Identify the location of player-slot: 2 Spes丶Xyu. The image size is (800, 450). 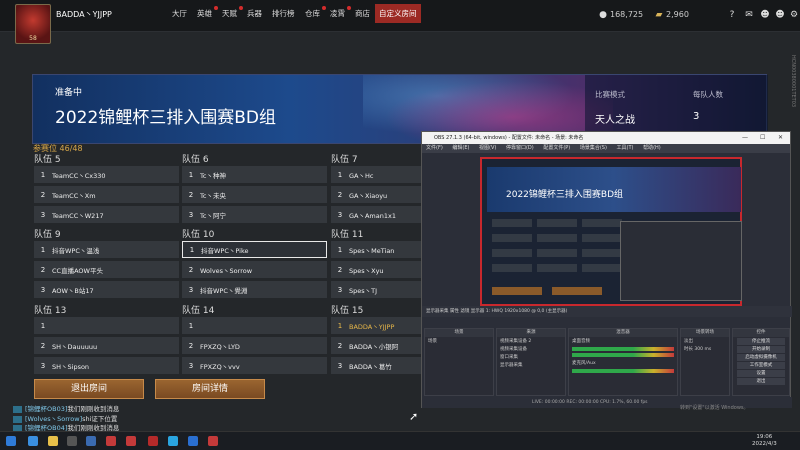
(376, 269).